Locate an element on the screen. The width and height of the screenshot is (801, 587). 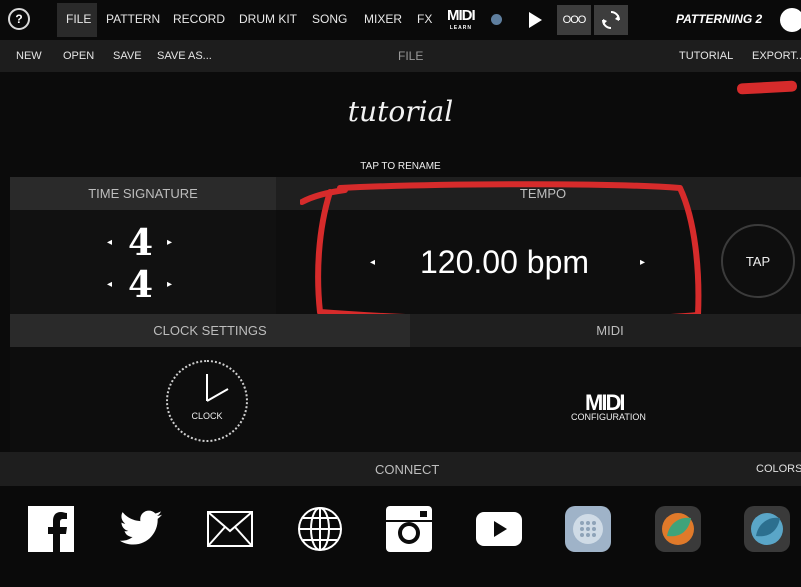
clock-icon is located at coordinates (217, 388).